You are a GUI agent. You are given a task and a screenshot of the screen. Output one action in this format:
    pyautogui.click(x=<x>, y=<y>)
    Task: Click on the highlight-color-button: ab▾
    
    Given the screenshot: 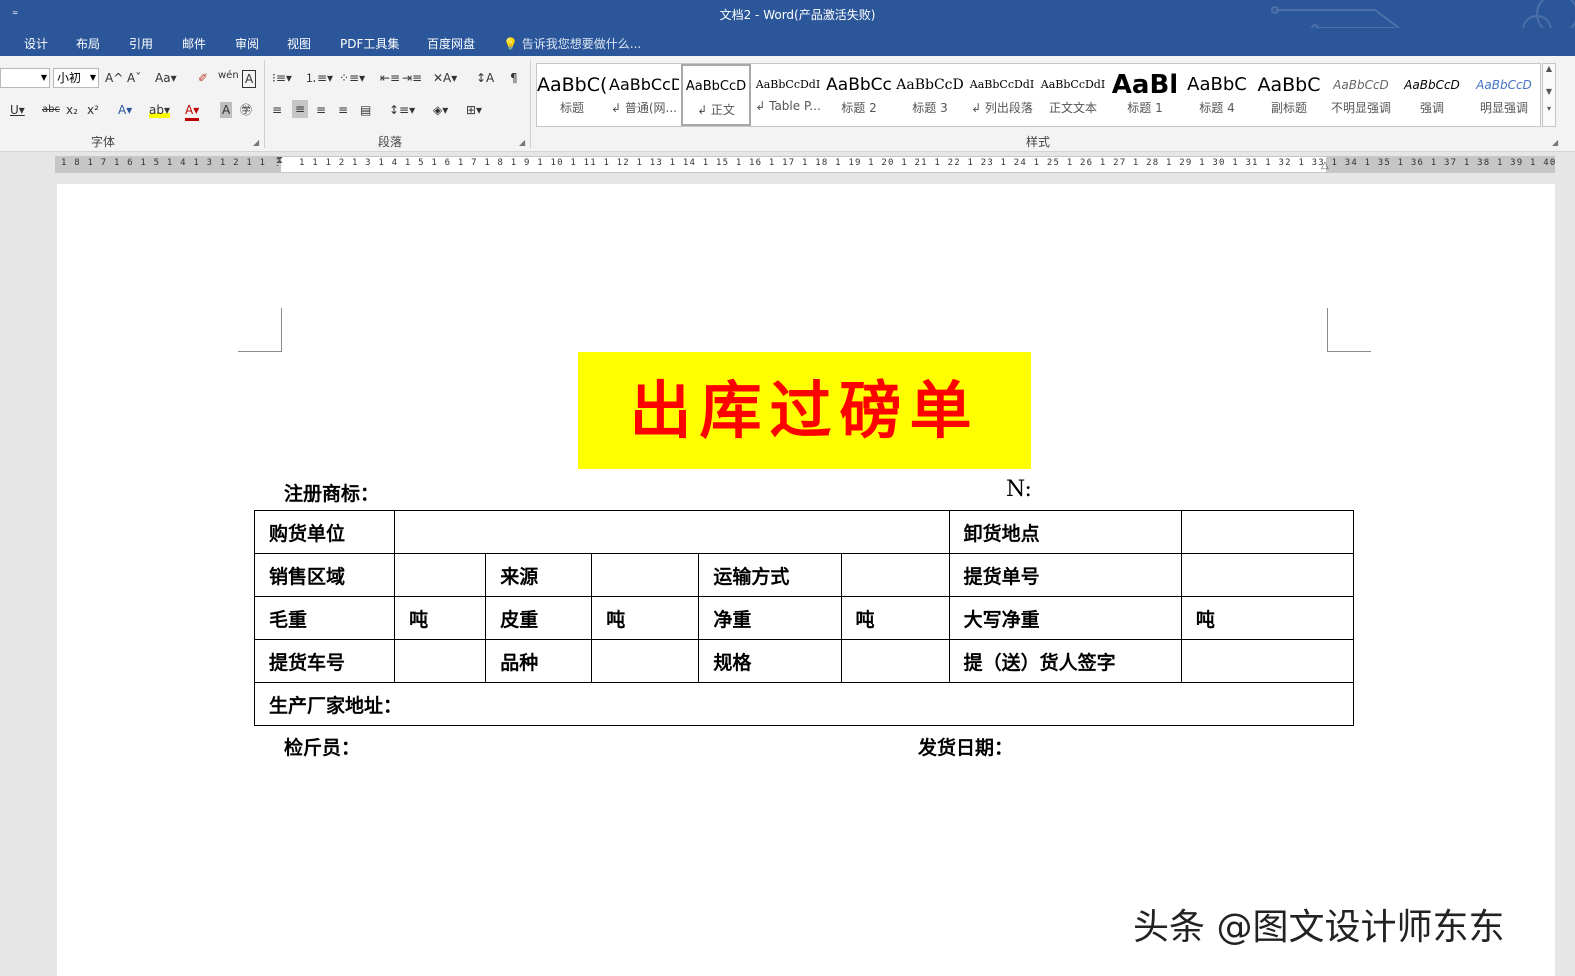 What is the action you would take?
    pyautogui.click(x=159, y=110)
    